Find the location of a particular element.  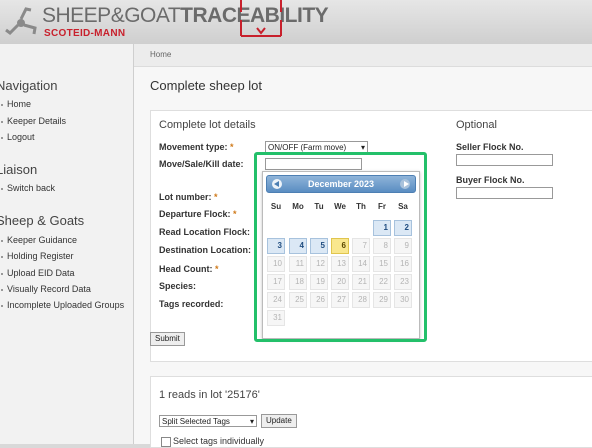

move-date-label: Move/Sale/Kill date: is located at coordinates (201, 164).